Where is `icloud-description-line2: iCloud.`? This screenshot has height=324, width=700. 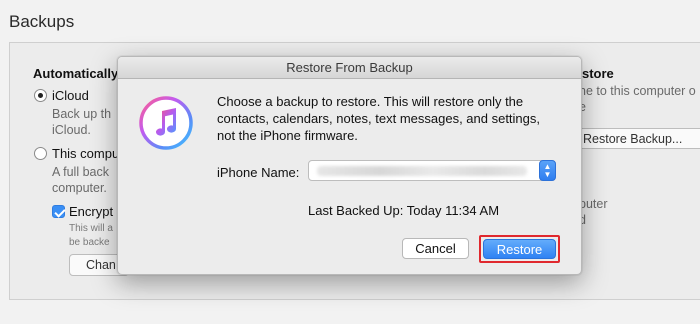 icloud-description-line2: iCloud. is located at coordinates (71, 130).